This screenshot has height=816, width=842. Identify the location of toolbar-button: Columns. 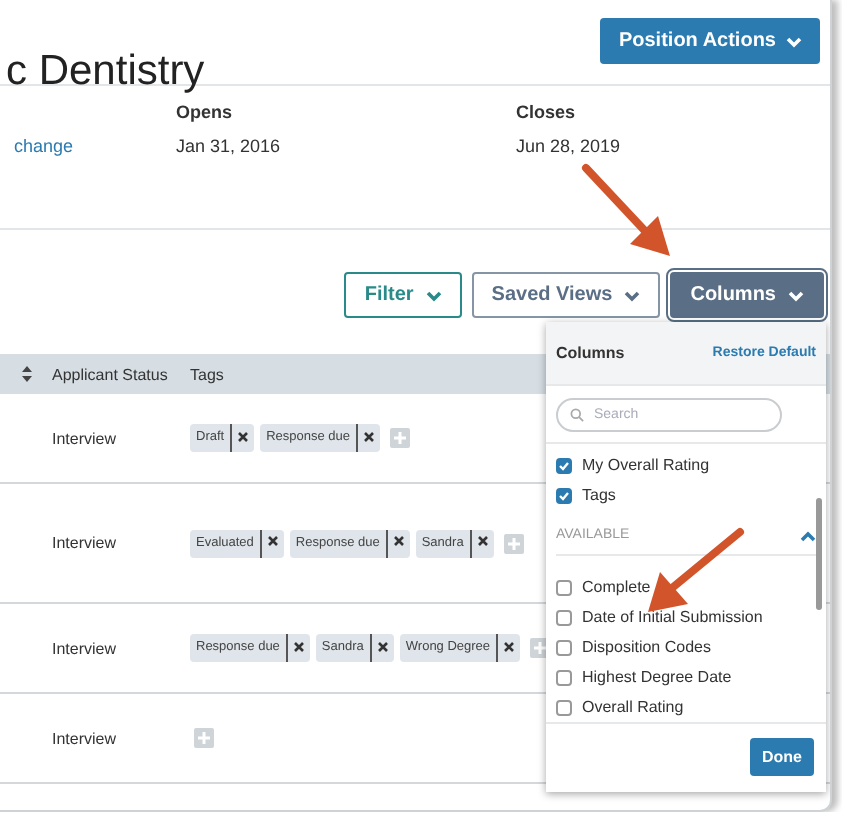
(747, 295).